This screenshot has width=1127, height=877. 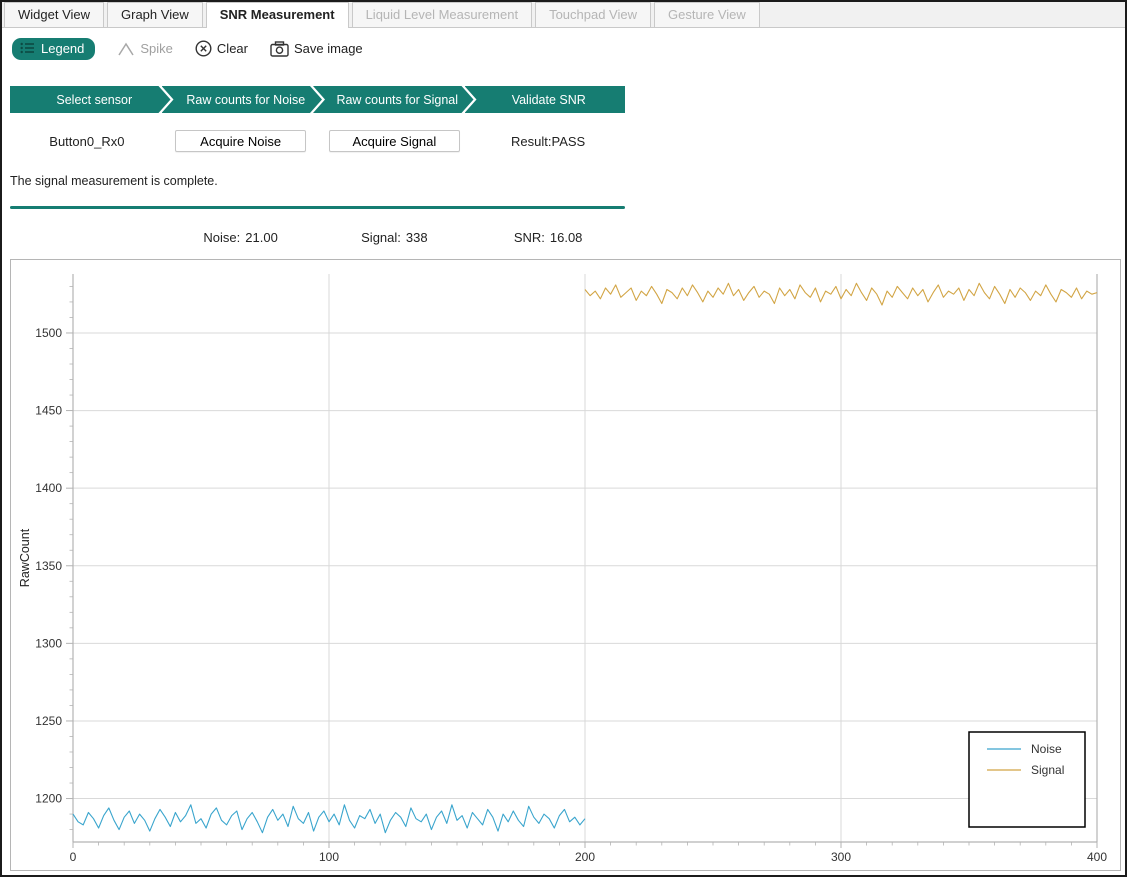 What do you see at coordinates (548, 237) in the screenshot?
I see `snr-metric: SNR: 16.08` at bounding box center [548, 237].